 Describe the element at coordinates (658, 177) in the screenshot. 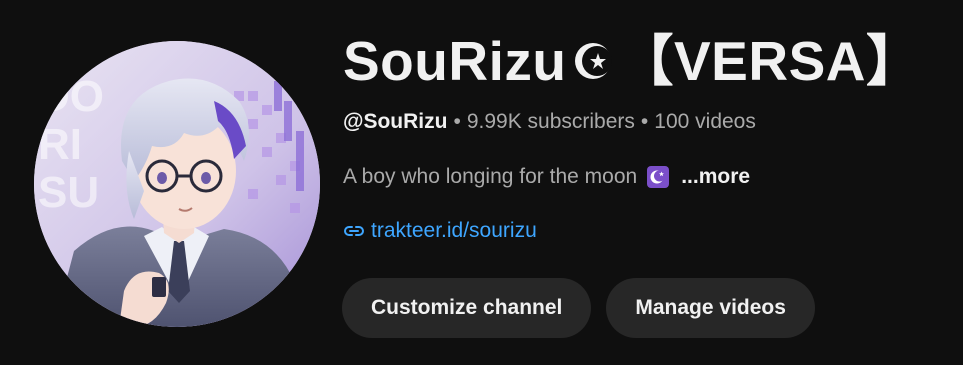

I see `crescent-moon-emoji` at that location.